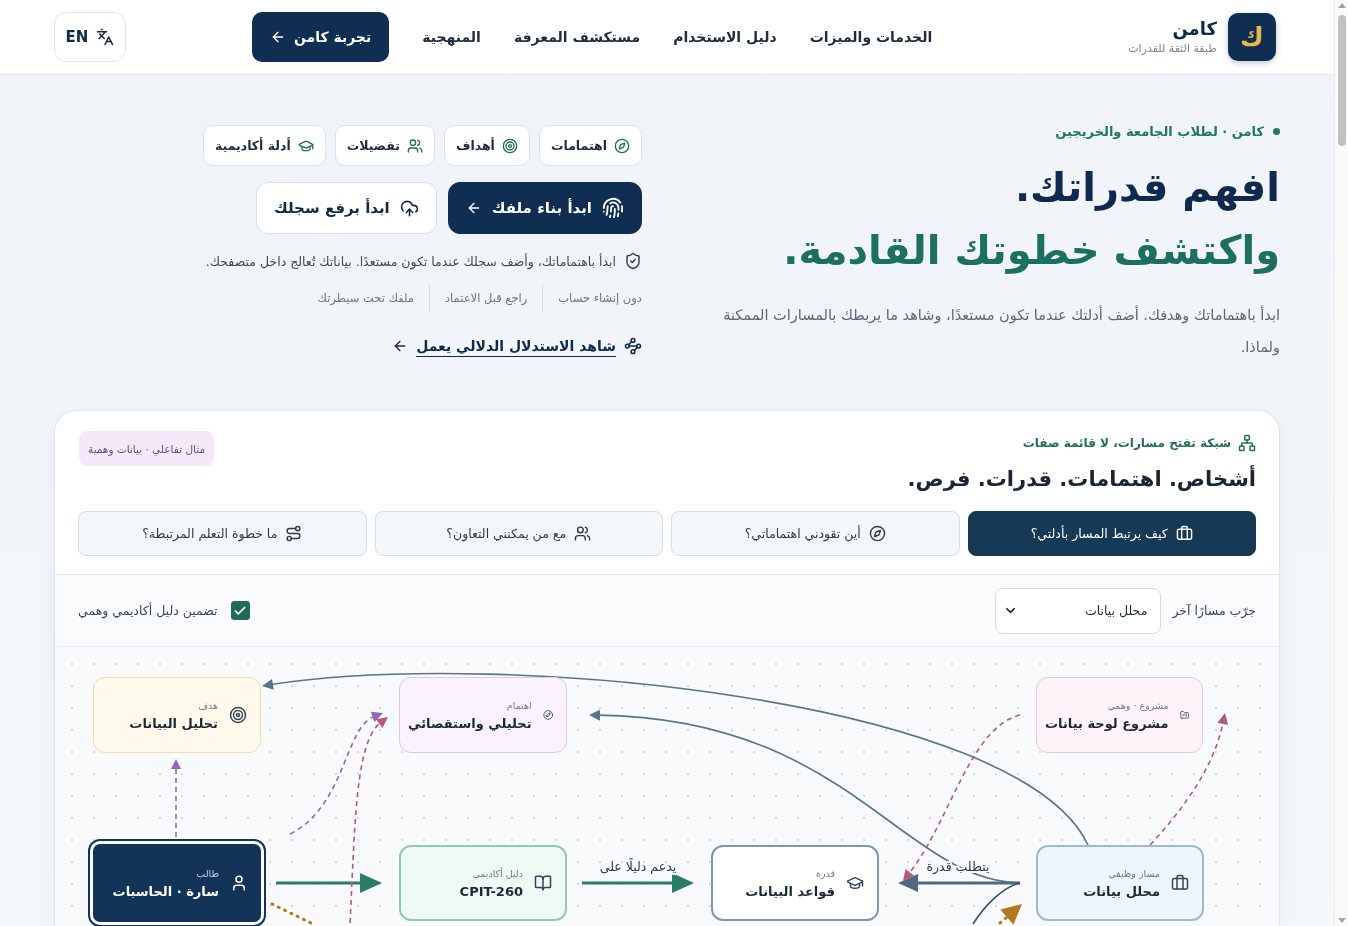  What do you see at coordinates (1276, 131) in the screenshot?
I see `bullet-dot-icon` at bounding box center [1276, 131].